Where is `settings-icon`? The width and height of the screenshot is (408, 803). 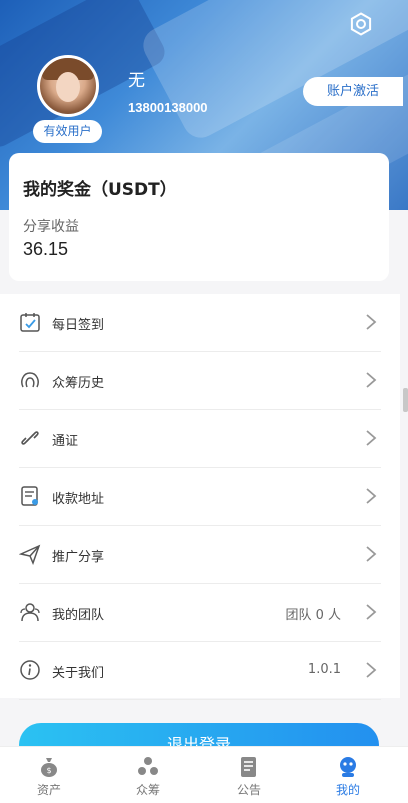 settings-icon is located at coordinates (361, 24).